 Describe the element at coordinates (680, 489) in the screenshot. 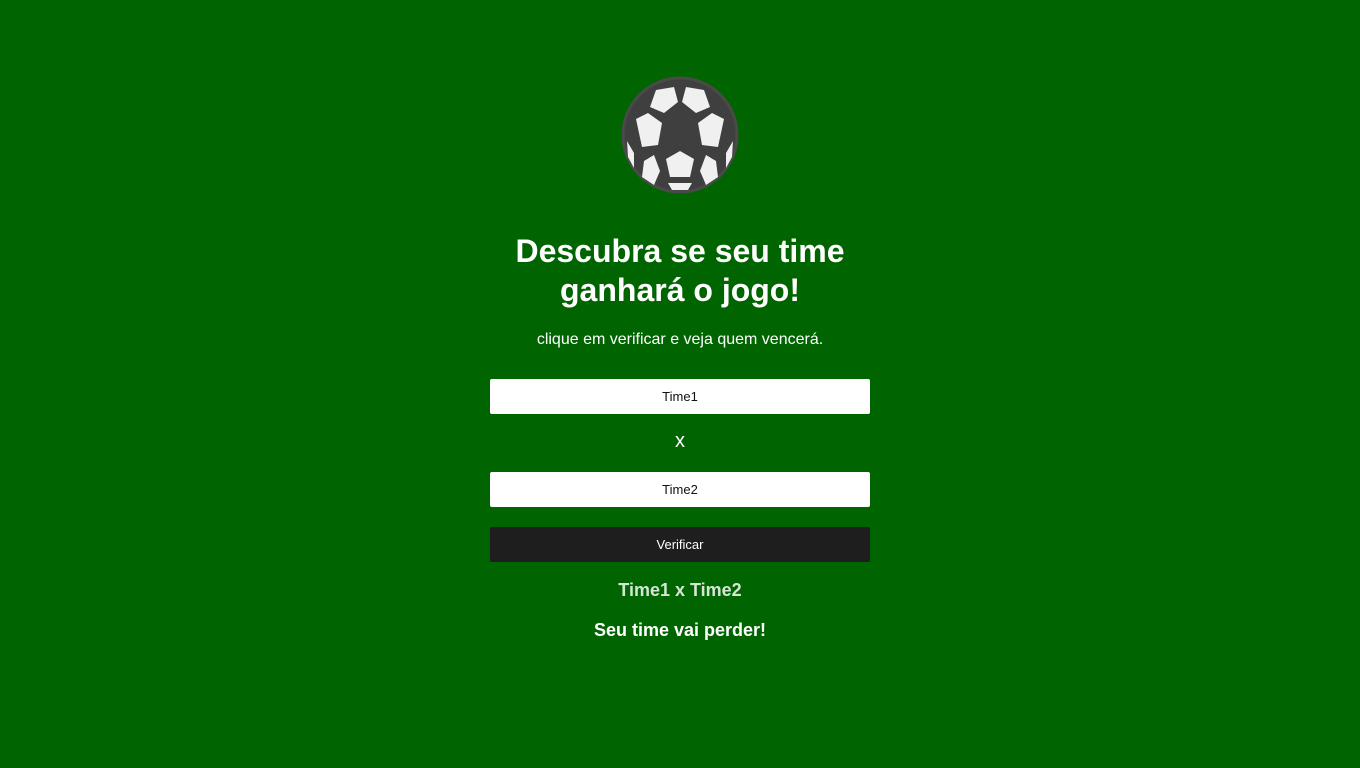

I see `team2-input` at that location.